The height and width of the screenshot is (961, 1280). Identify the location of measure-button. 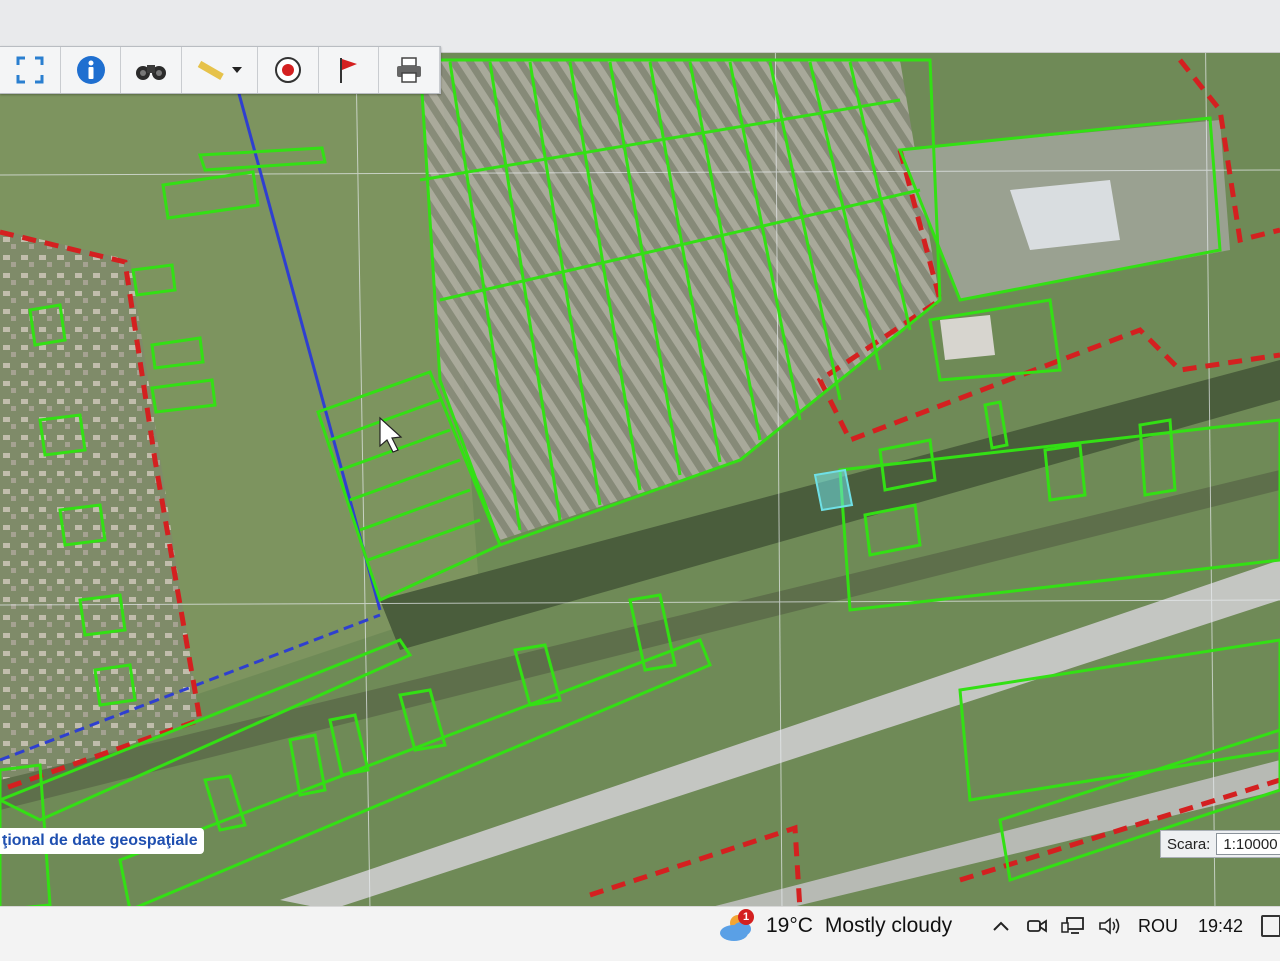
(220, 70).